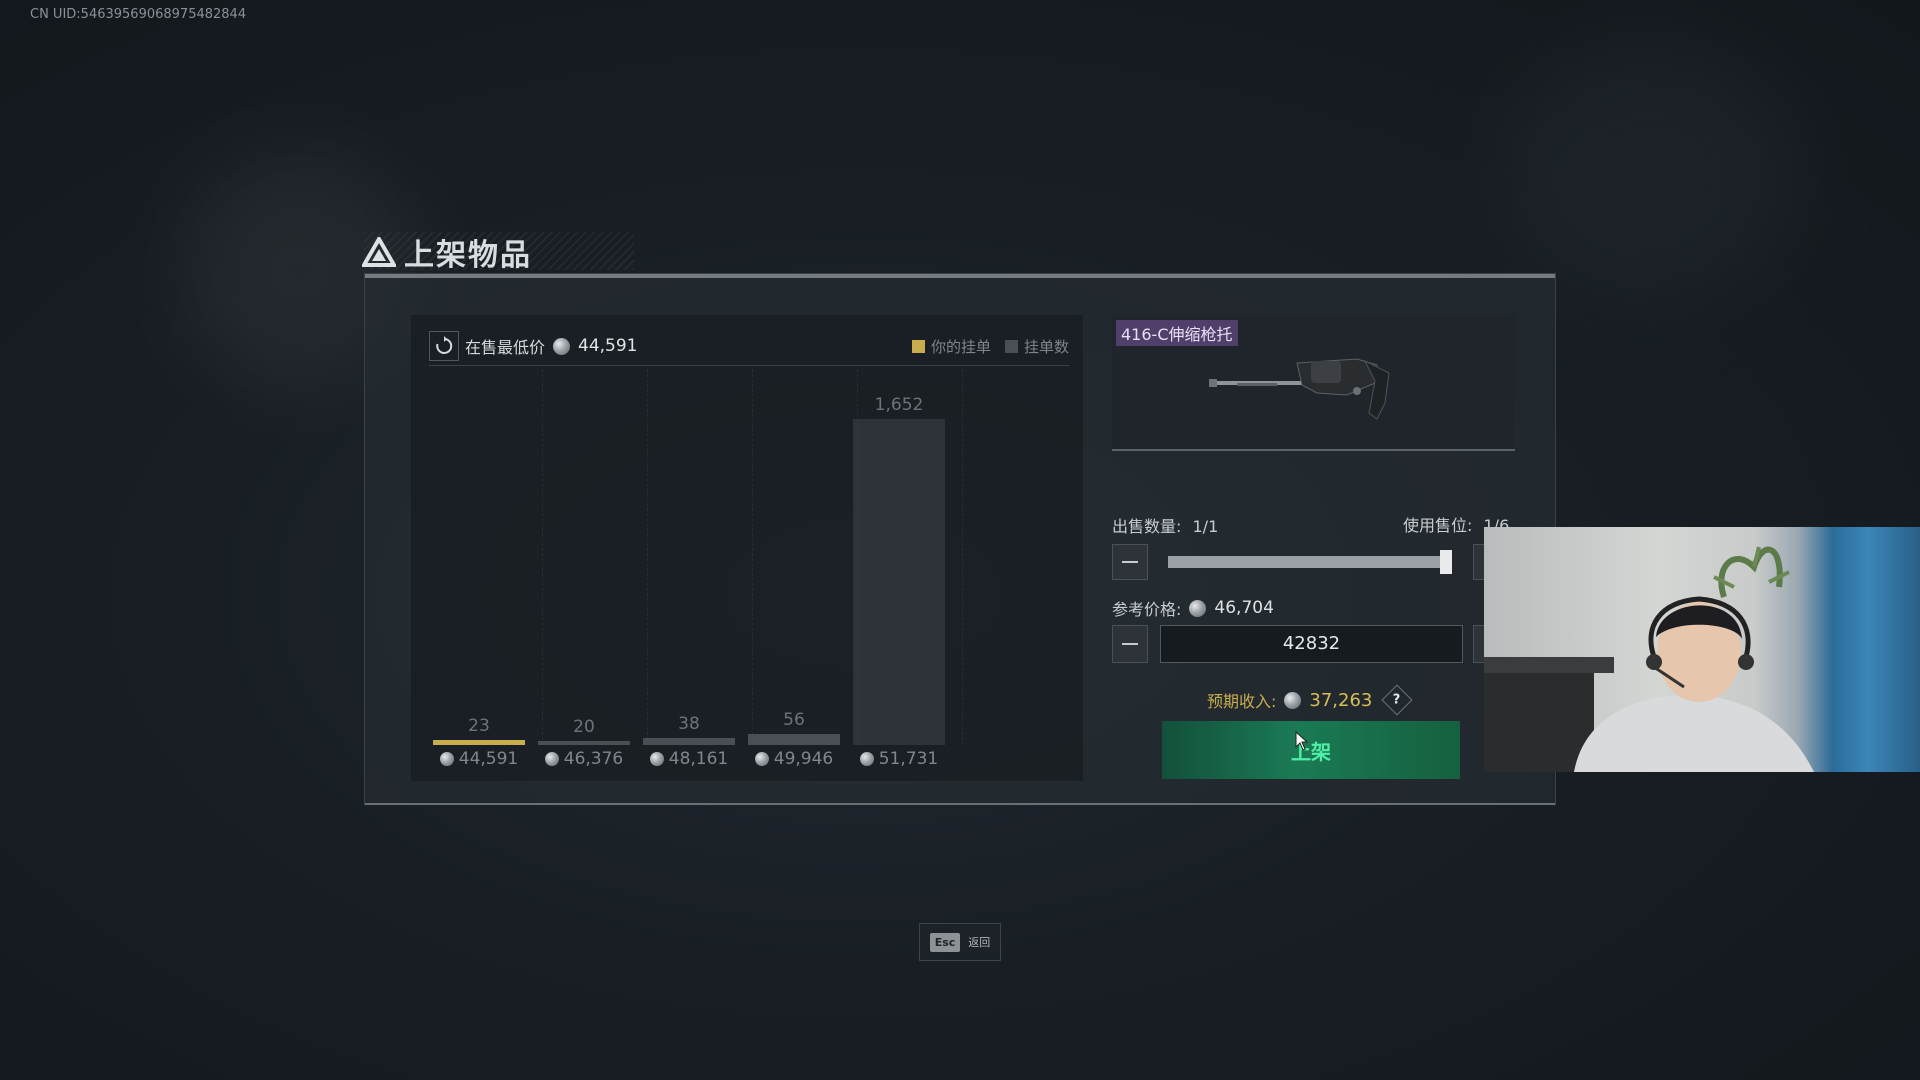  Describe the element at coordinates (584, 727) in the screenshot. I see `bar-count-label: 20` at that location.